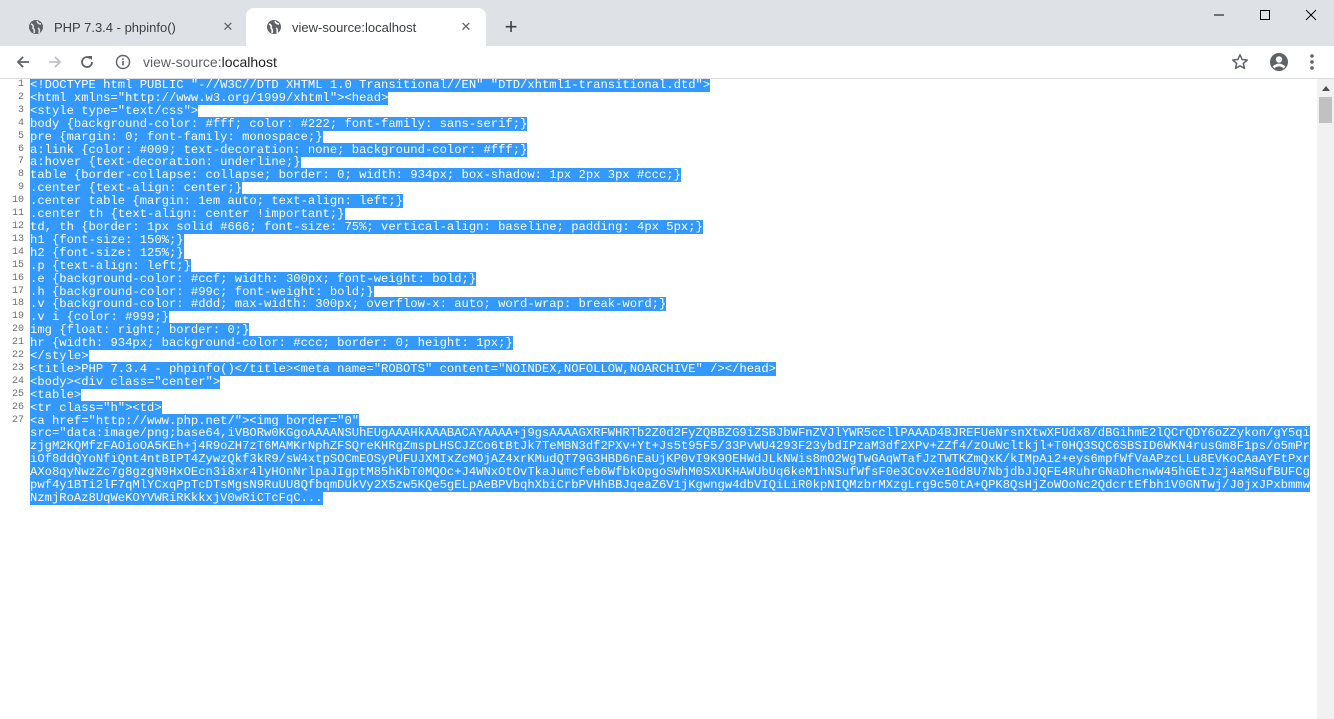 The image size is (1334, 719). I want to click on scrollbar-thumb, so click(1325, 110).